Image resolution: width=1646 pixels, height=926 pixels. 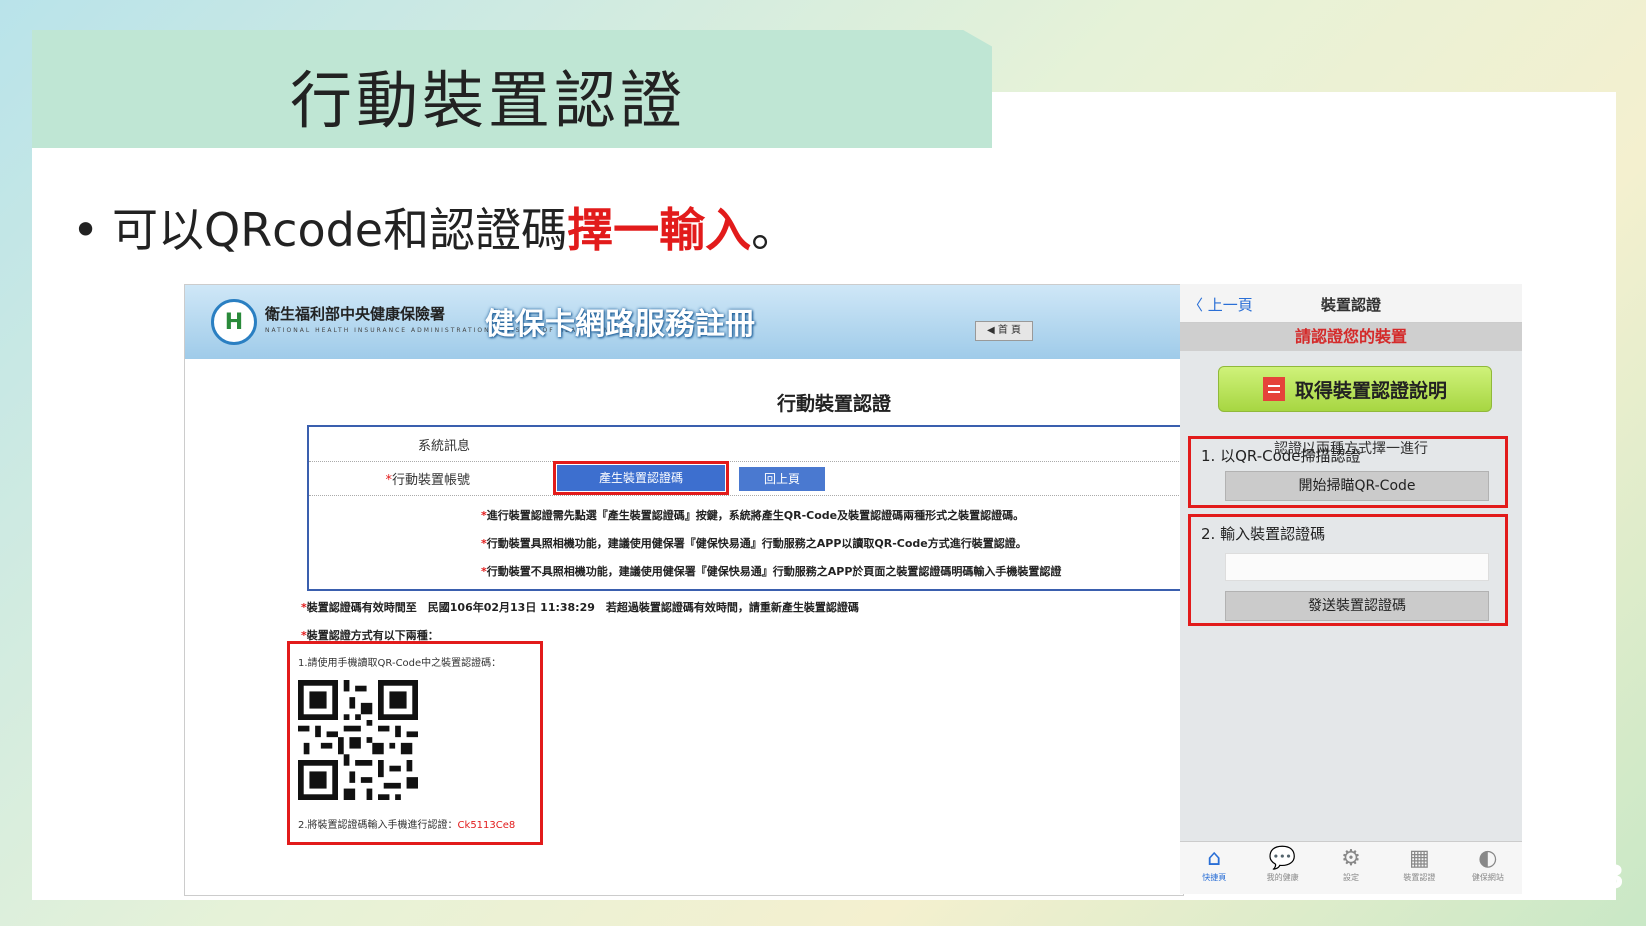 I want to click on tab-shortcuts: ⌂ 快捷頁, so click(x=1214, y=868).